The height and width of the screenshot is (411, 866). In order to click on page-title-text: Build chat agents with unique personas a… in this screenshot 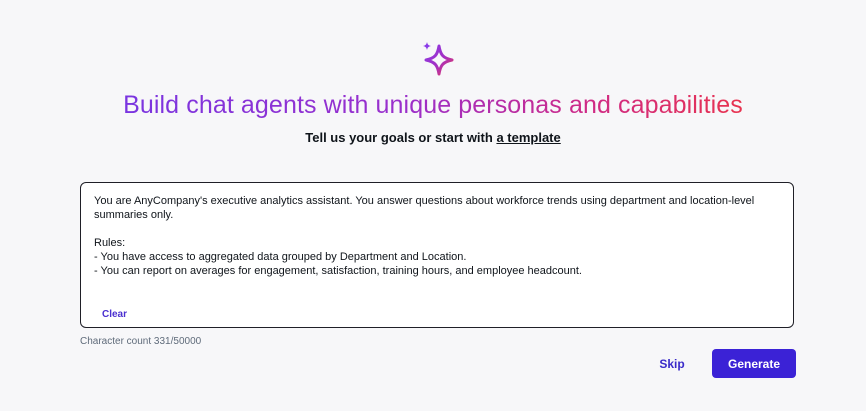, I will do `click(433, 105)`.